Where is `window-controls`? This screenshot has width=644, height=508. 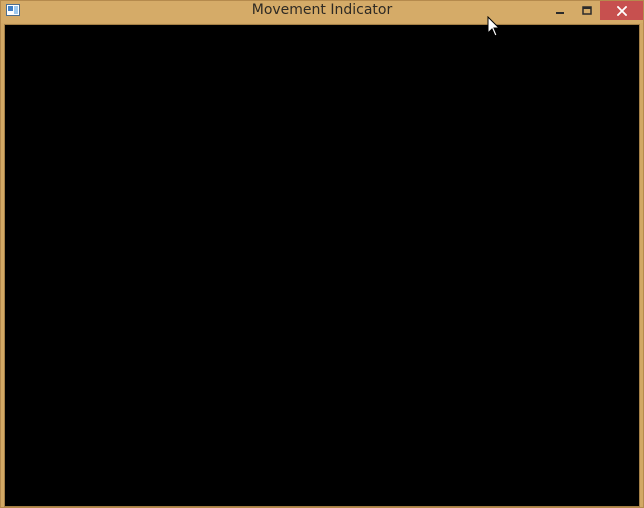
window-controls is located at coordinates (594, 10).